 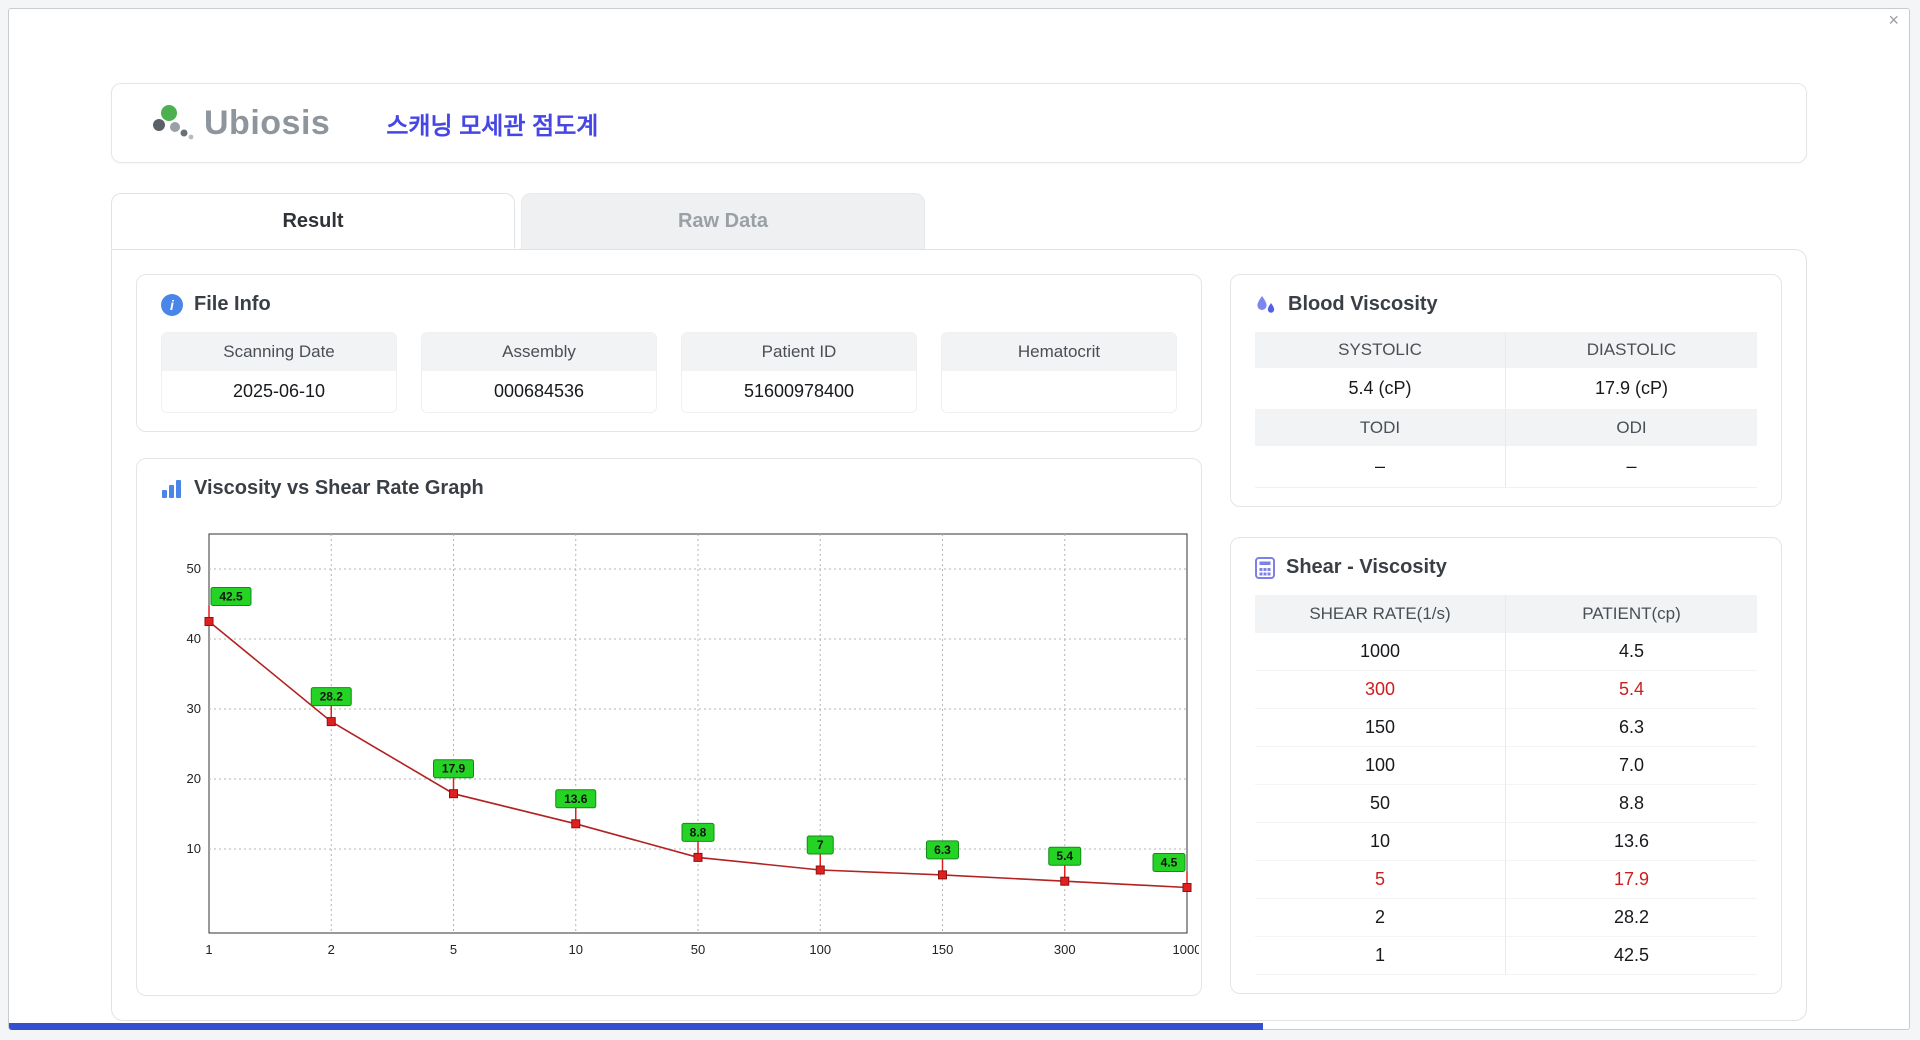 I want to click on bv-label-diastolic: DIASTOLIC, so click(x=1631, y=350).